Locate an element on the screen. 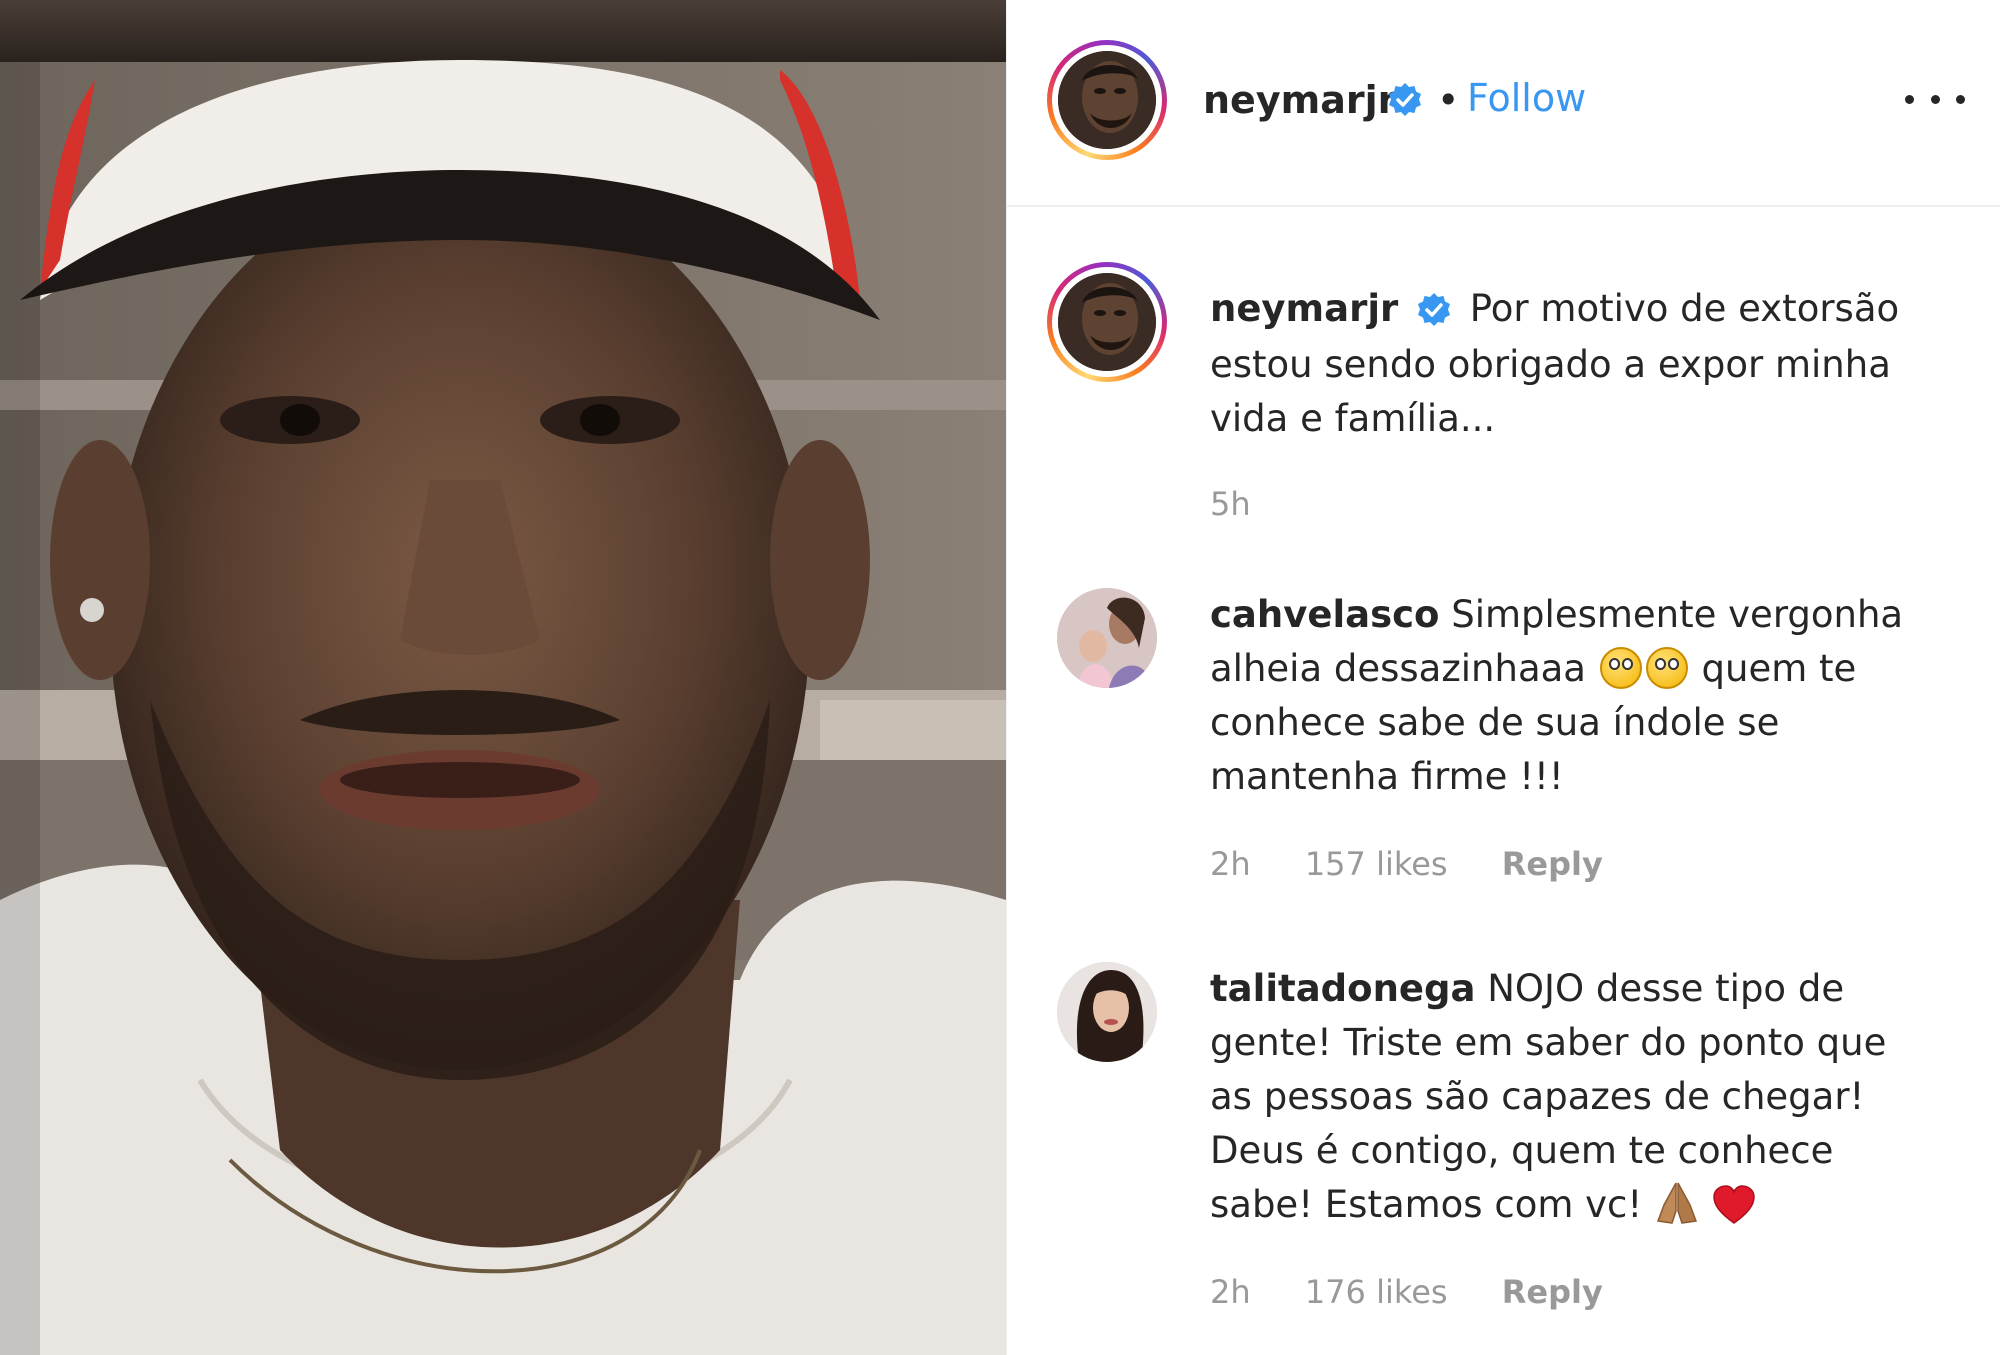  caption-verified-badge-icon is located at coordinates (1434, 309).